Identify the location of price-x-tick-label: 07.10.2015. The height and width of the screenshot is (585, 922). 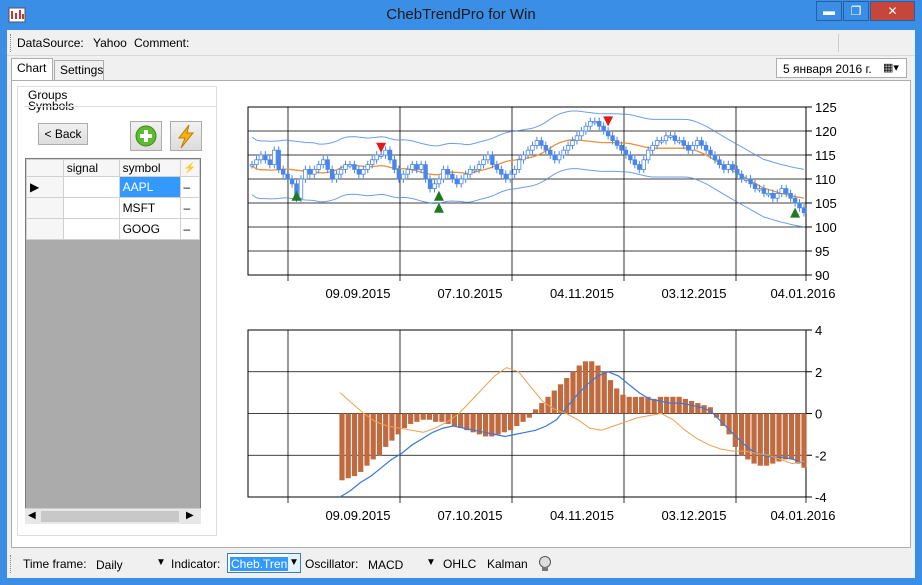
(469, 293).